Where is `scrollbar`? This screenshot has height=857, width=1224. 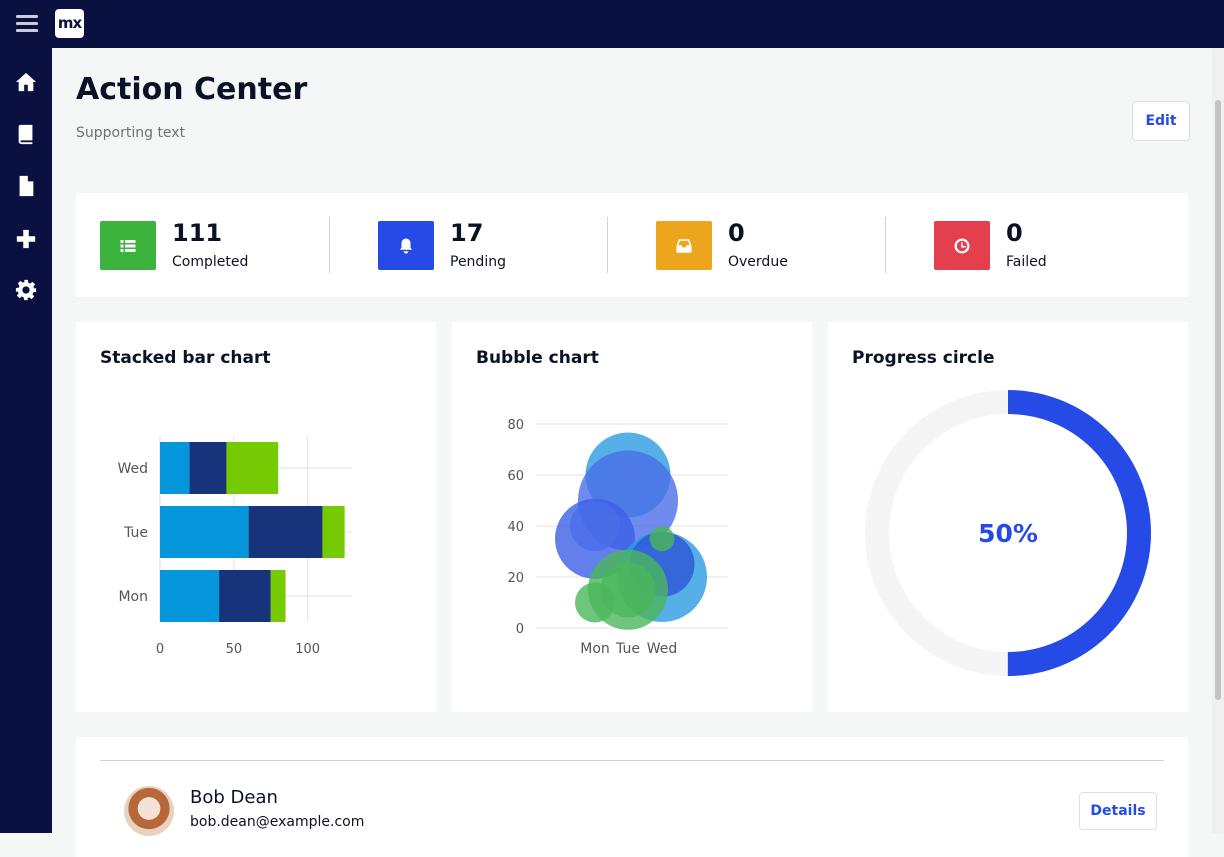
scrollbar is located at coordinates (1218, 440).